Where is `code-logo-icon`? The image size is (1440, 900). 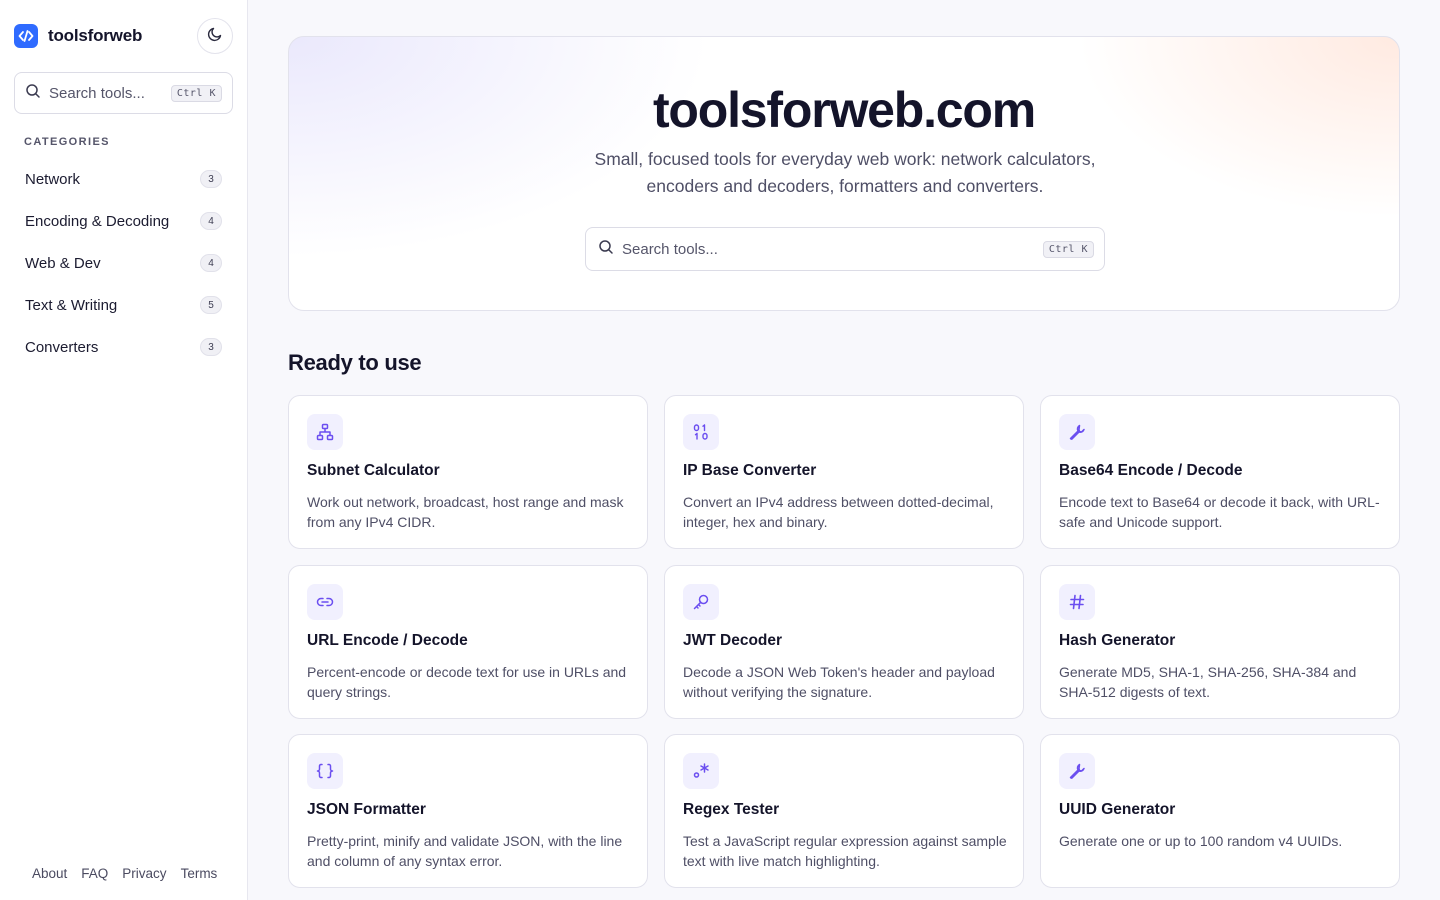 code-logo-icon is located at coordinates (26, 36).